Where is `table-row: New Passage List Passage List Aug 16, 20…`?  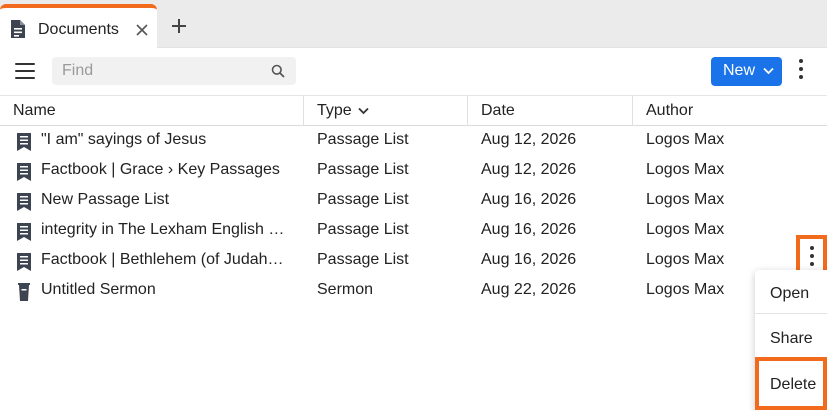 table-row: New Passage List Passage List Aug 16, 20… is located at coordinates (413, 201).